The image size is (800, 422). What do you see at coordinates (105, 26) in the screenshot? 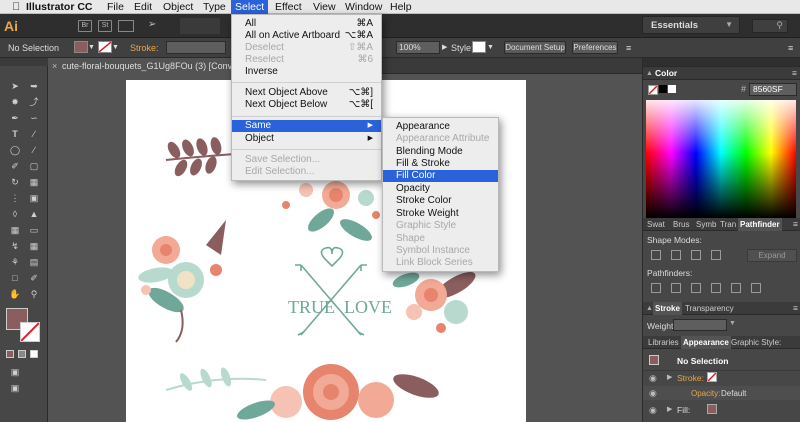
I see `stock-button: St` at bounding box center [105, 26].